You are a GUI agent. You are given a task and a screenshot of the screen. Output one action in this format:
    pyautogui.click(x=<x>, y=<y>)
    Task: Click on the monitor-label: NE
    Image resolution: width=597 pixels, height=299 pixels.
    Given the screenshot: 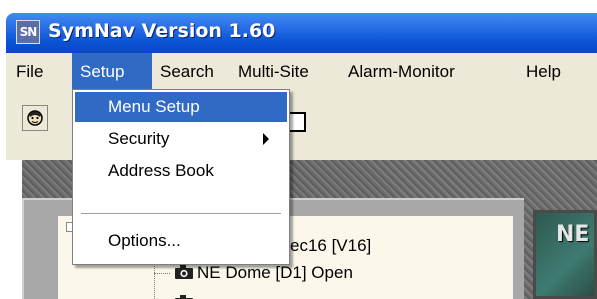 What is the action you would take?
    pyautogui.click(x=573, y=234)
    